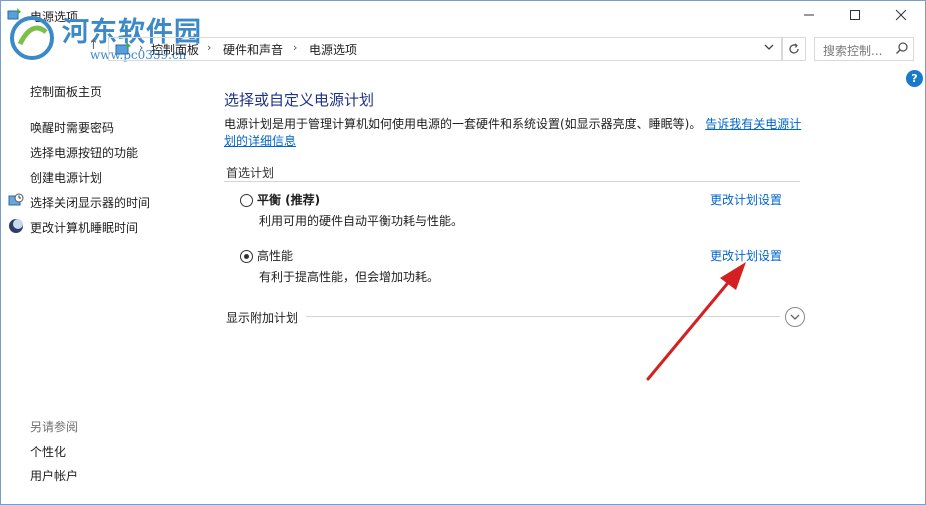 Image resolution: width=926 pixels, height=505 pixels. I want to click on radio-selected-dot, so click(246, 256).